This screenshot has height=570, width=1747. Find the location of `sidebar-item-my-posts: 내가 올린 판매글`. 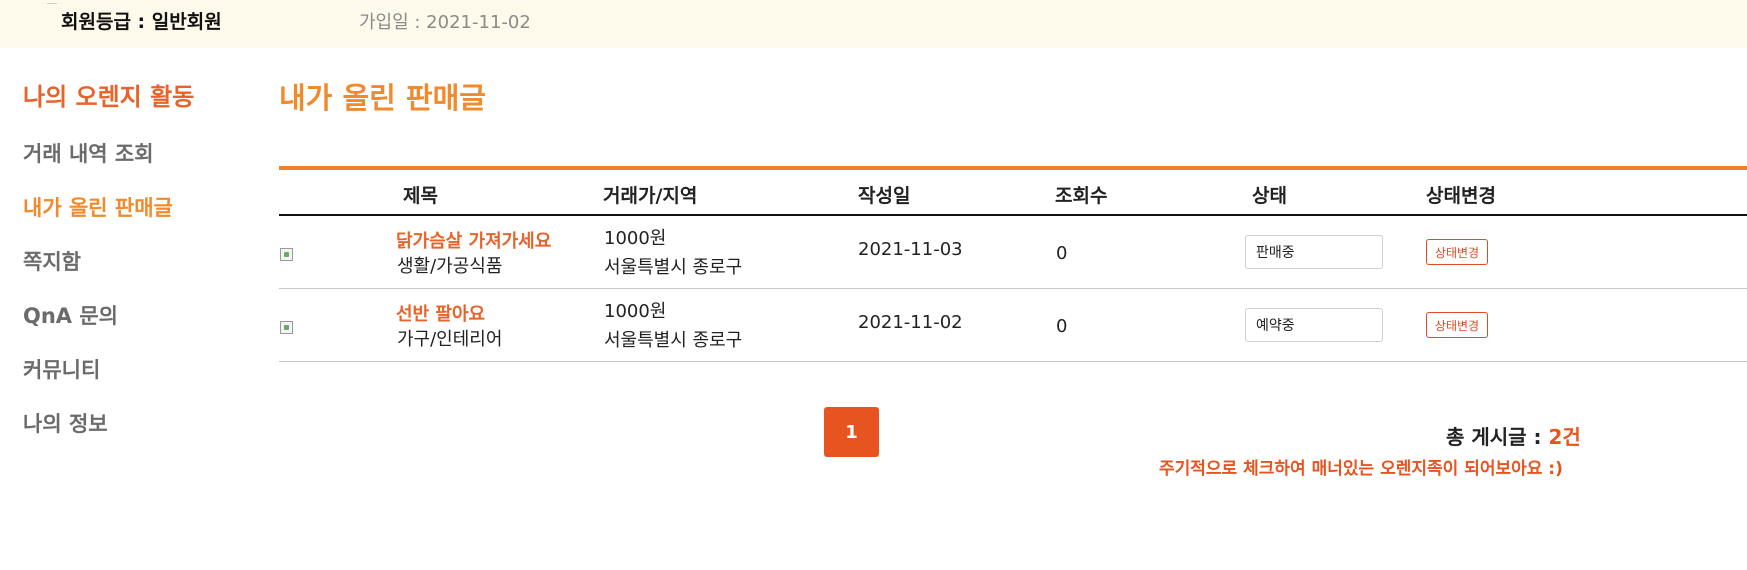

sidebar-item-my-posts: 내가 올린 판매글 is located at coordinates (98, 207).